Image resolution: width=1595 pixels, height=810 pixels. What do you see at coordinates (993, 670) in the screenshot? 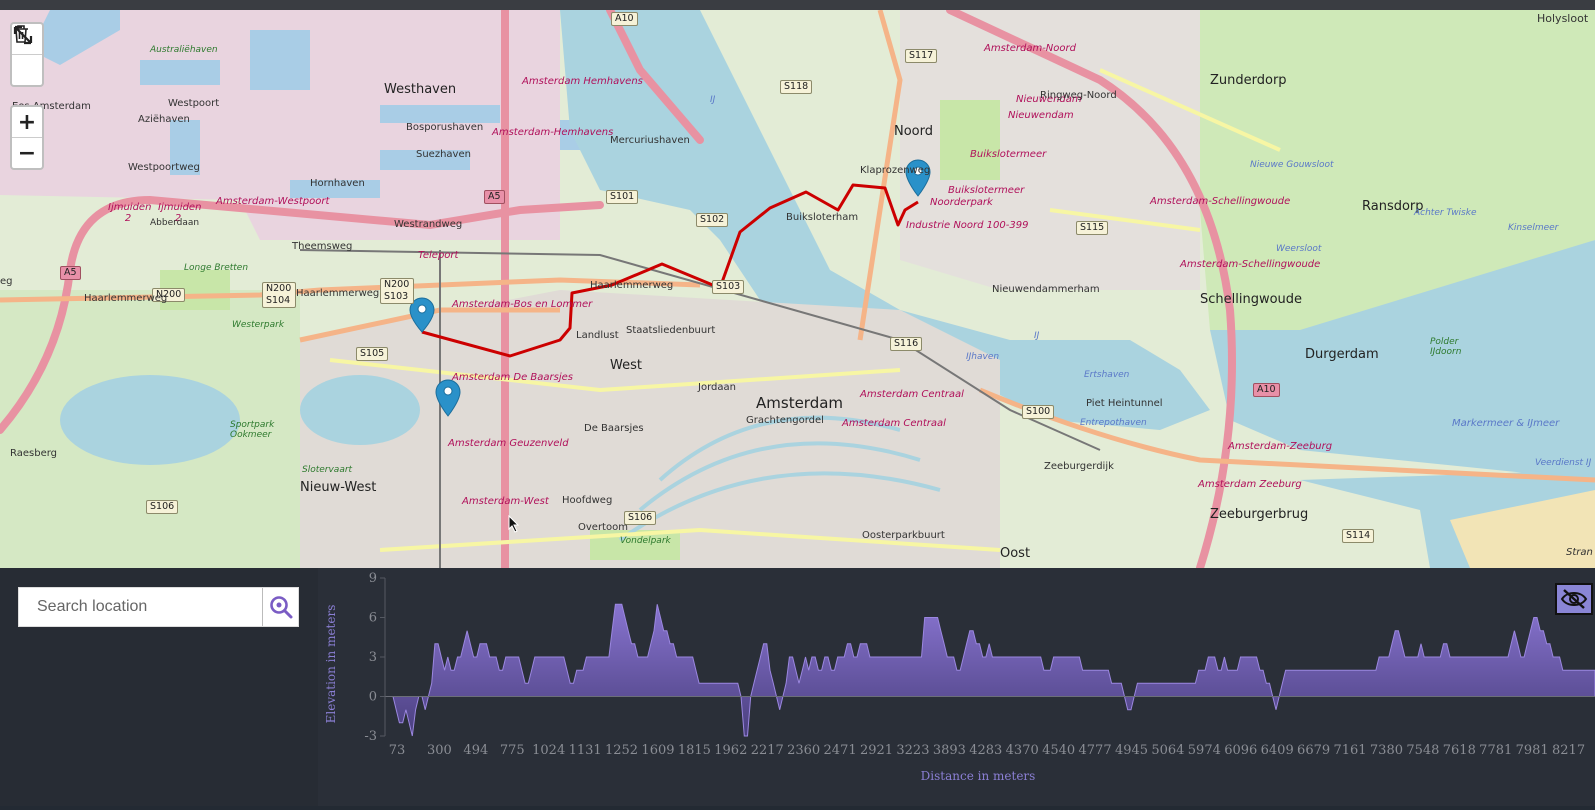
I see `elevation-area` at bounding box center [993, 670].